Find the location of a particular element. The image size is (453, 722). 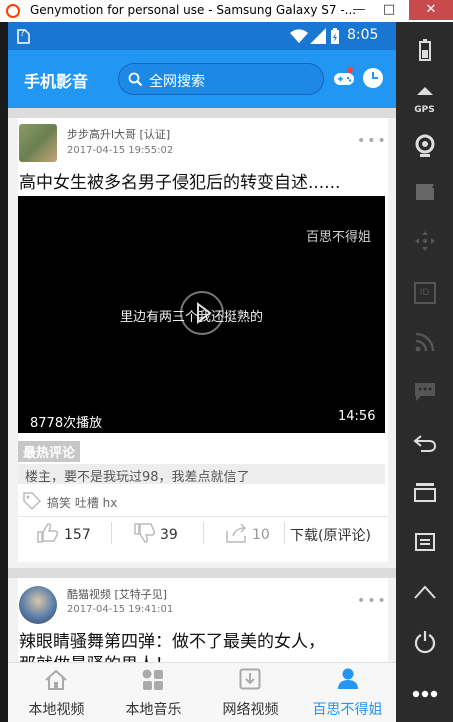

home-icon is located at coordinates (56, 682).